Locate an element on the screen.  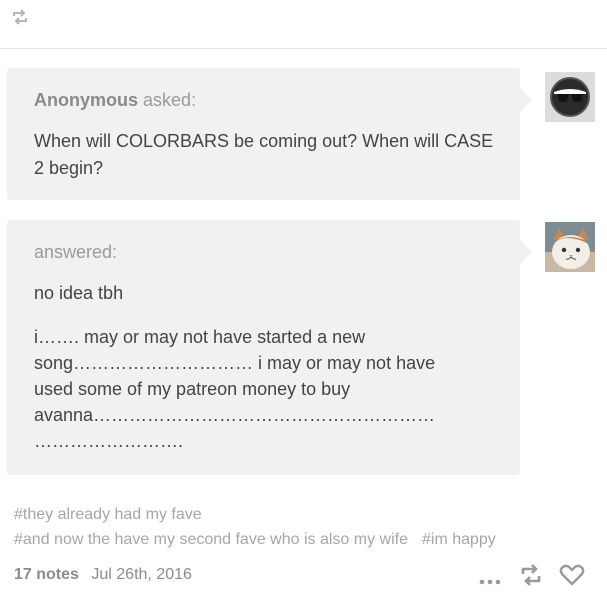
asker-name: Anonymous is located at coordinates (86, 100).